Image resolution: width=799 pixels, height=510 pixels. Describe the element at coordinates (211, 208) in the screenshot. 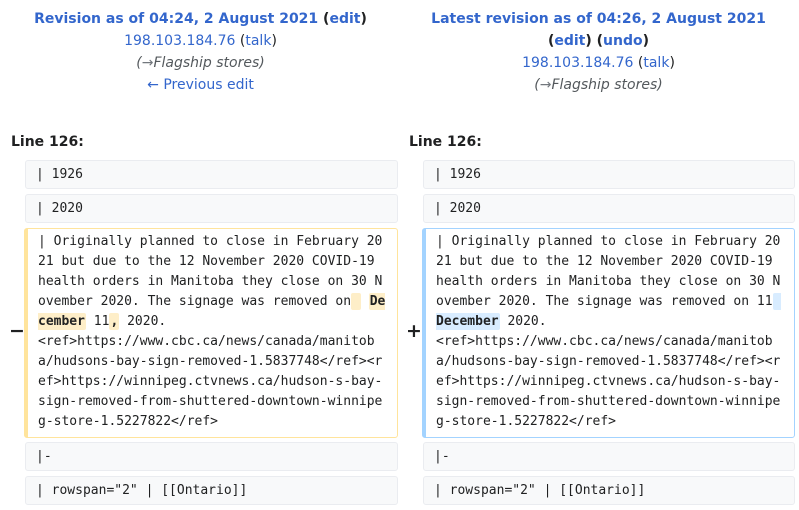

I see `left-context-line: | 2020` at that location.